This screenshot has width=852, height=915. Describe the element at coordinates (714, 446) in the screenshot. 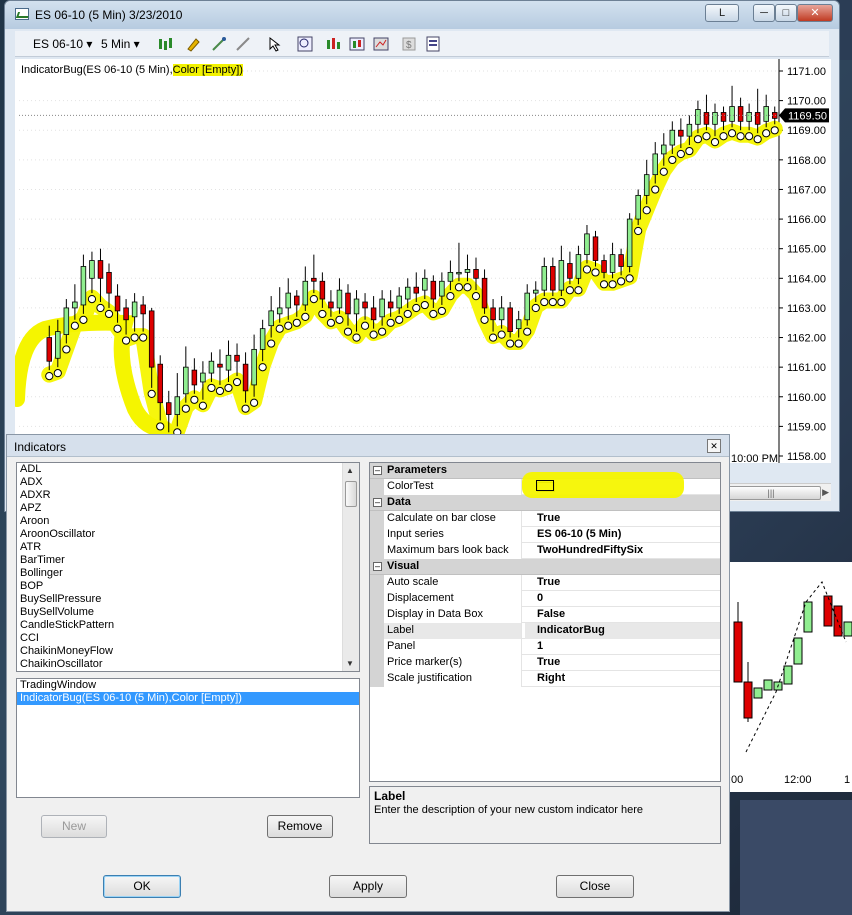

I see `dialog-close-icon: ✕` at that location.